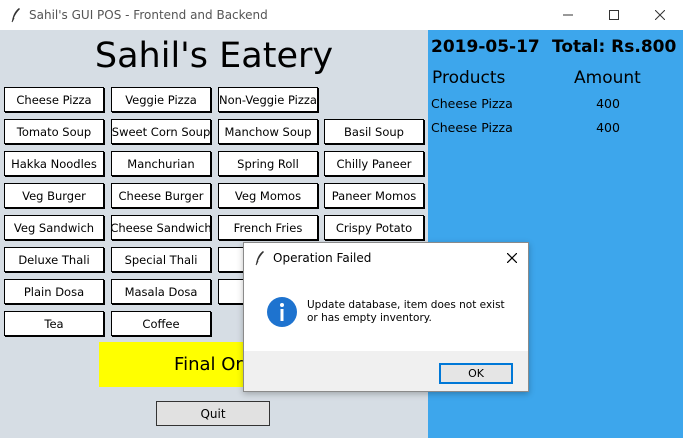  Describe the element at coordinates (268, 99) in the screenshot. I see `menu-item-non-veggie-pizza: Non-Veggie Pizza` at that location.